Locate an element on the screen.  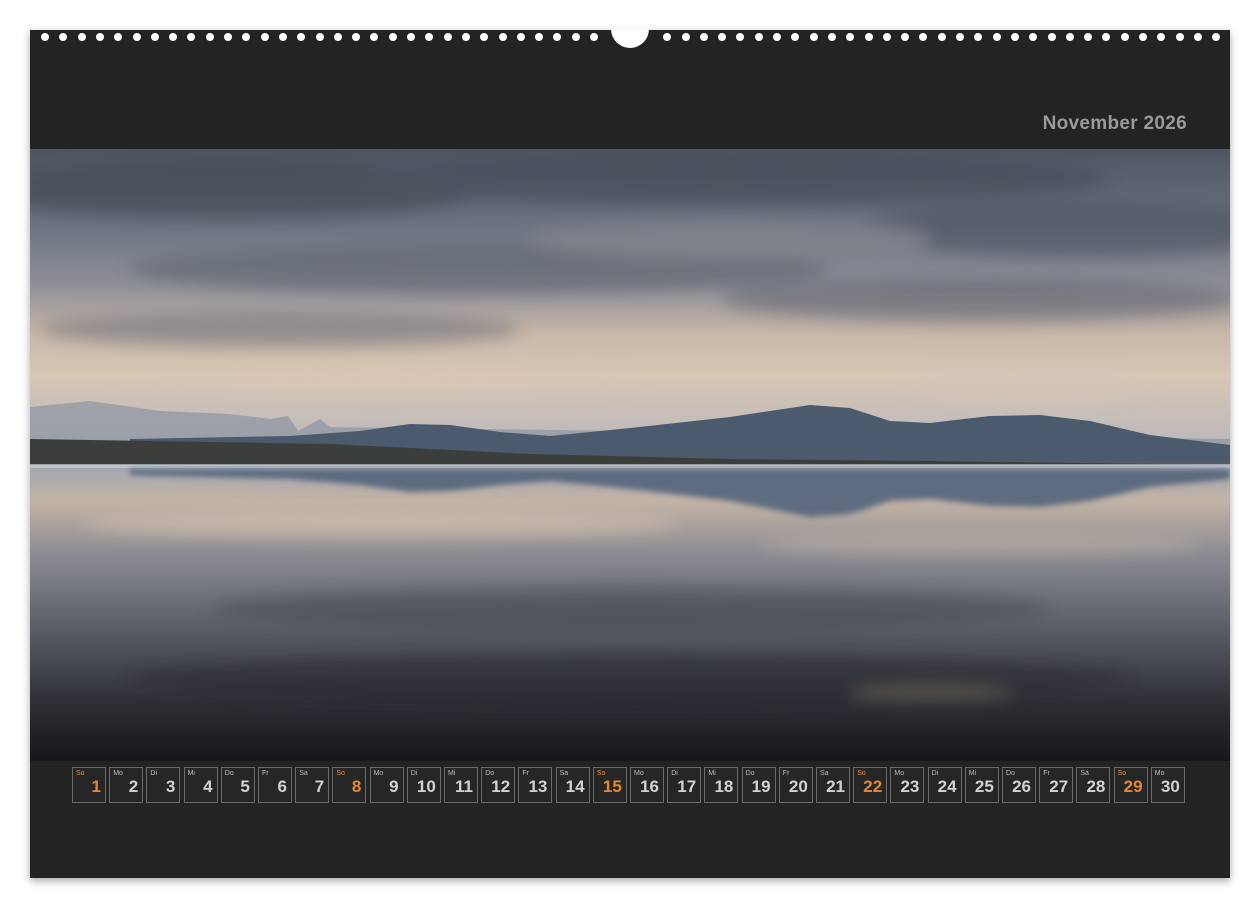
day-cell: Do 26 is located at coordinates (1019, 785).